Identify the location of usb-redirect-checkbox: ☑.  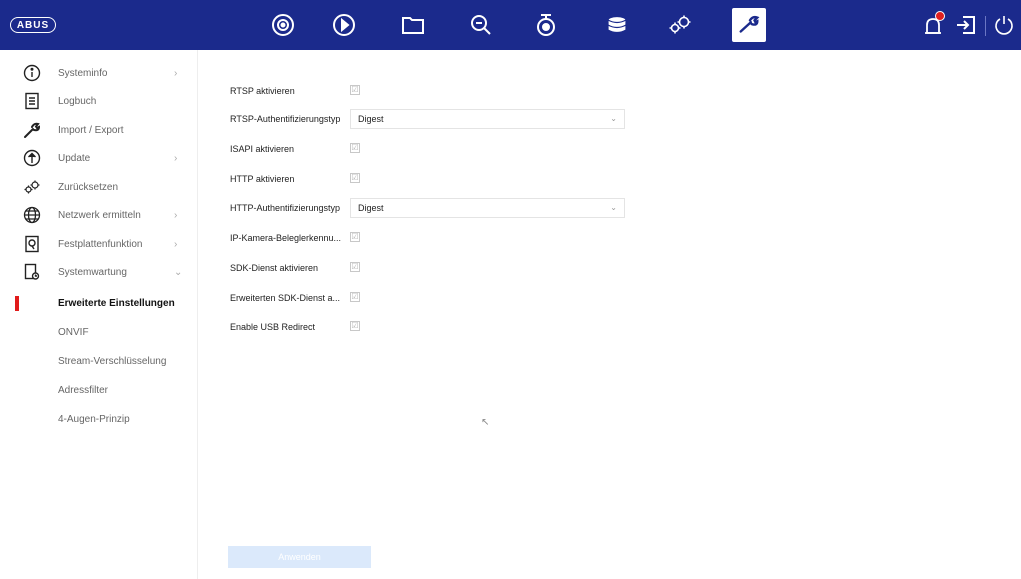
(355, 326).